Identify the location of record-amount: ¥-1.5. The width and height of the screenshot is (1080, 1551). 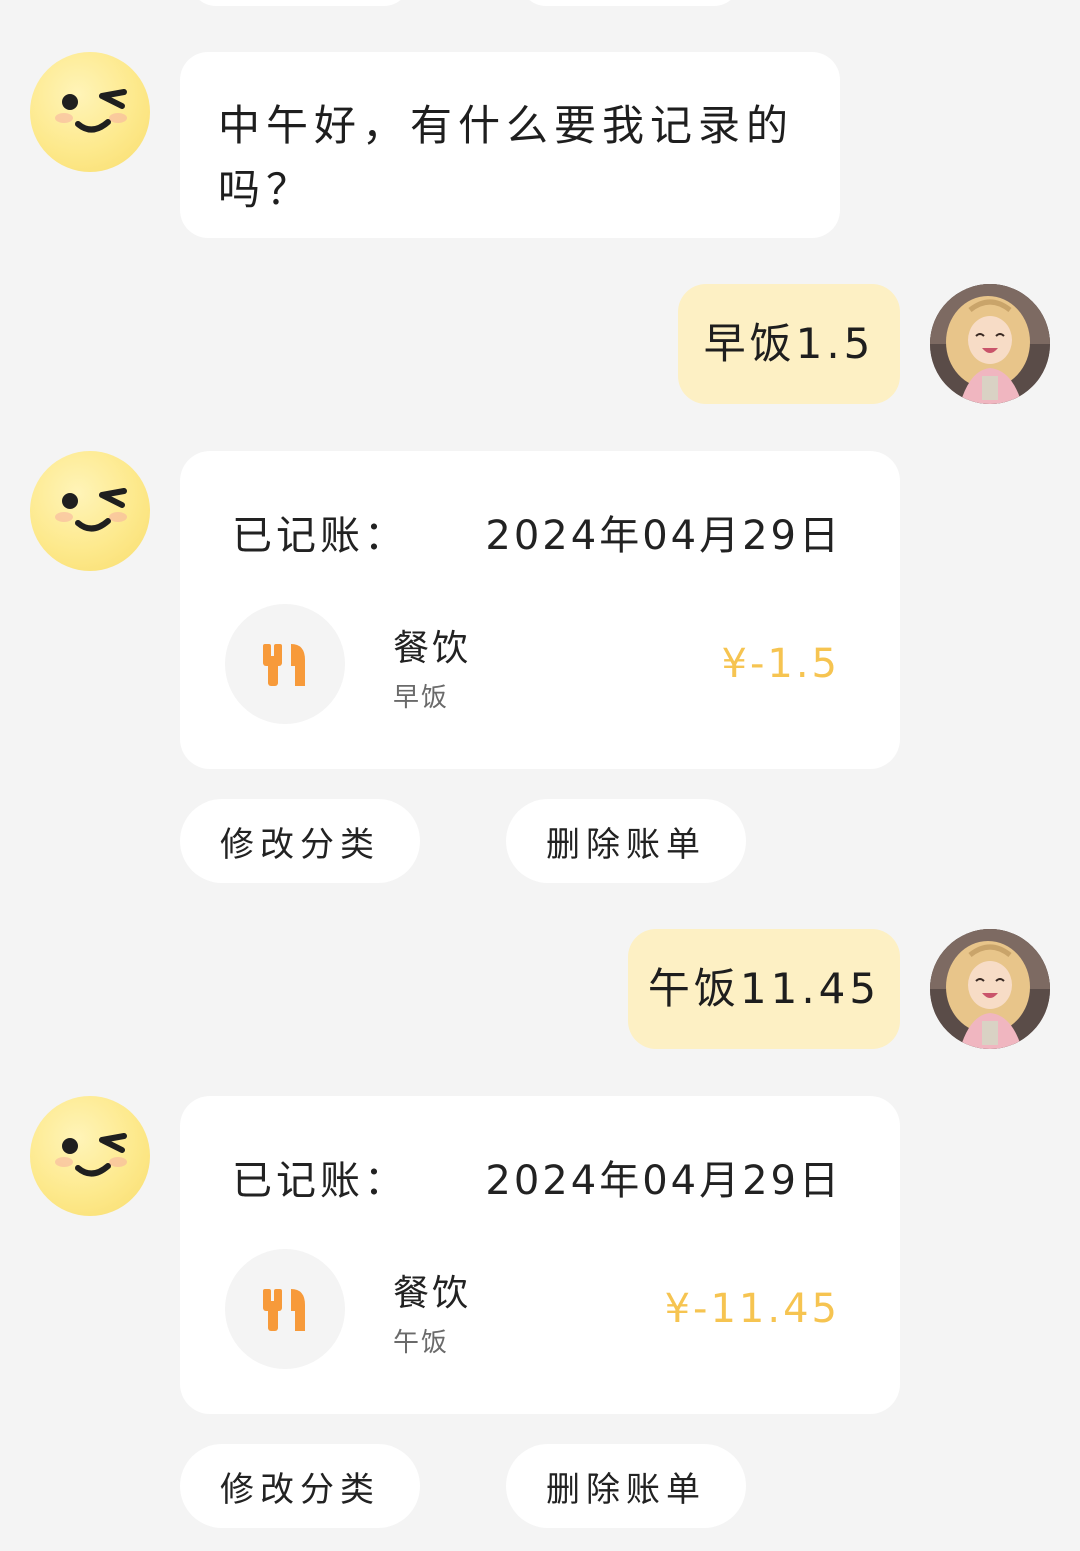
(780, 664).